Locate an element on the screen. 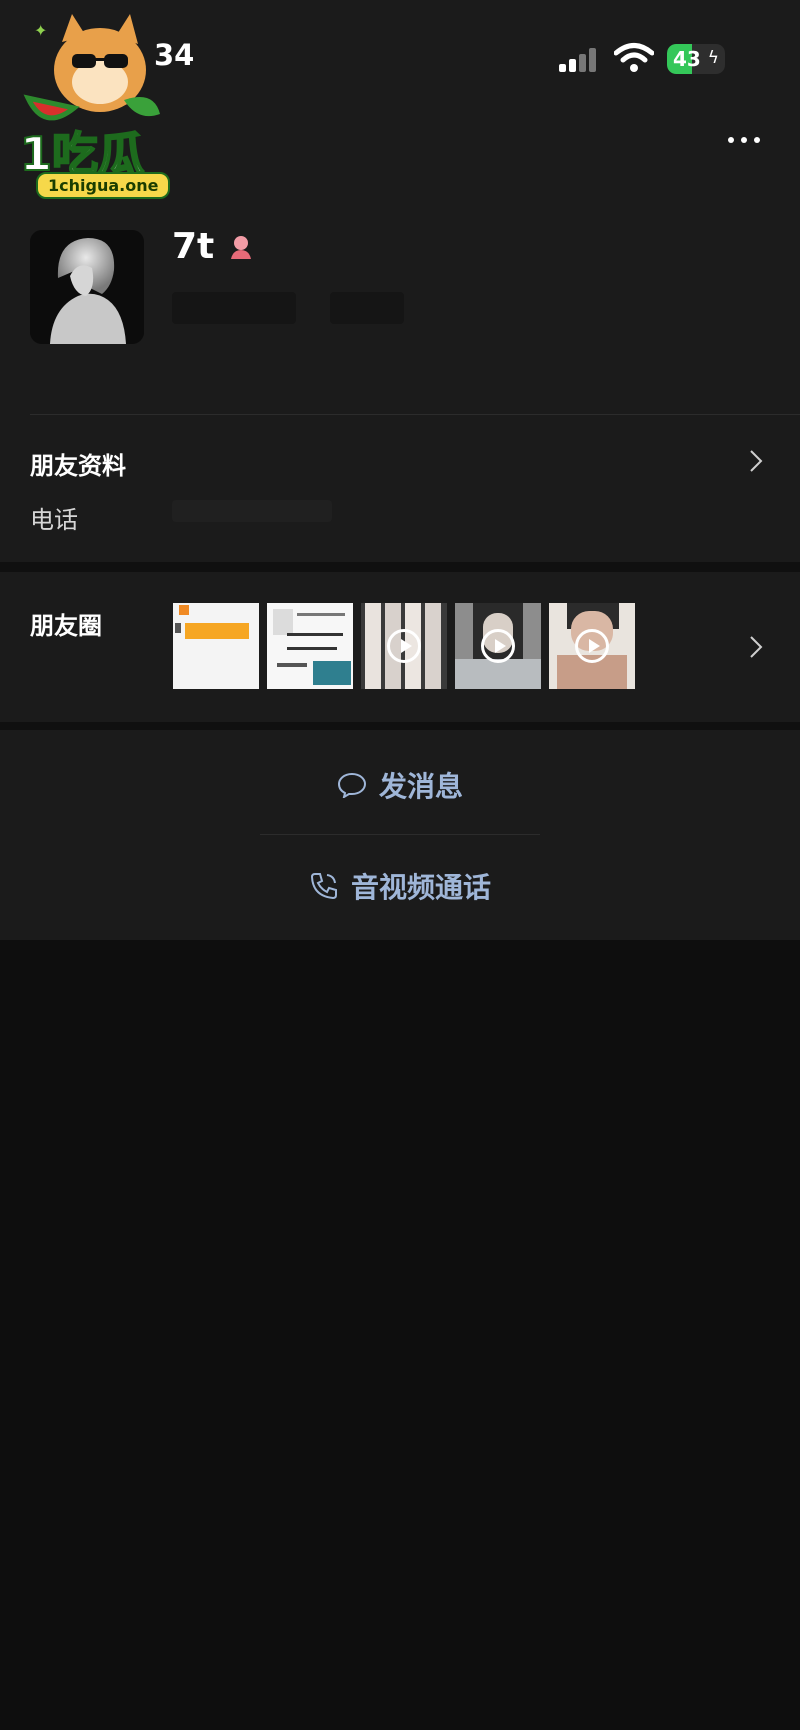  avatar is located at coordinates (87, 287).